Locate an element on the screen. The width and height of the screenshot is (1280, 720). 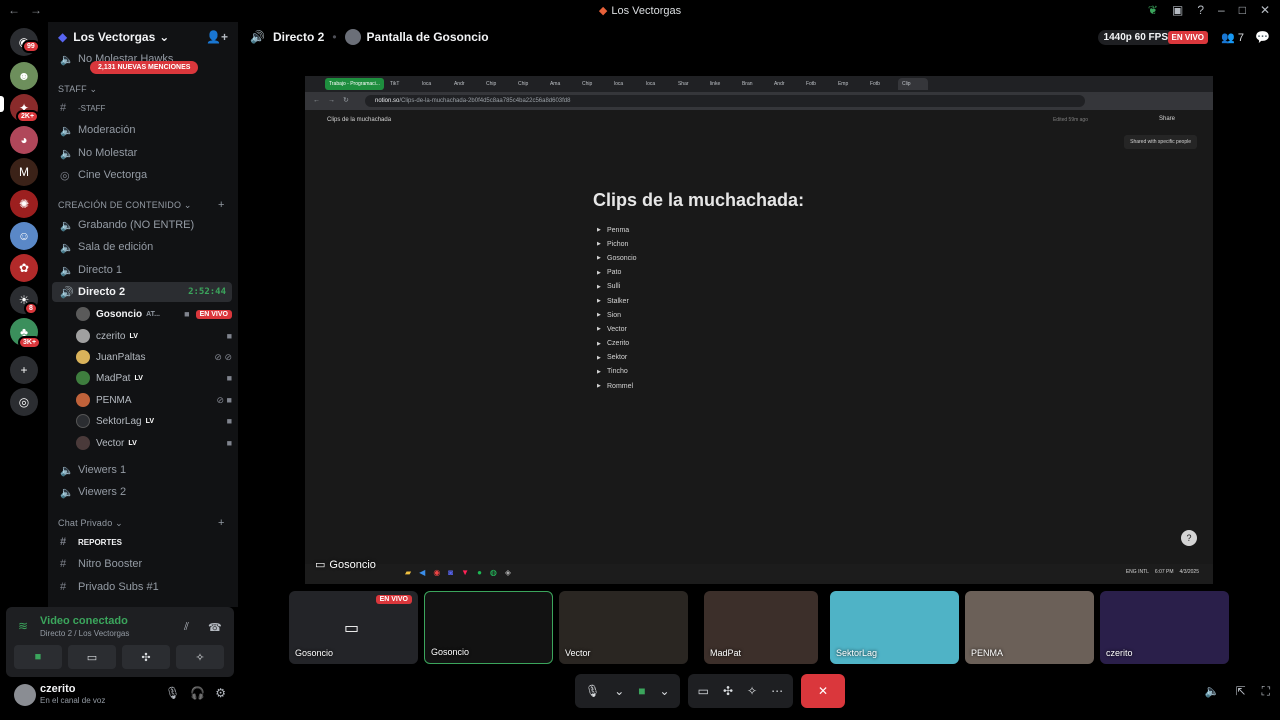
leaf-icon: ❦ is located at coordinates (1153, 10).